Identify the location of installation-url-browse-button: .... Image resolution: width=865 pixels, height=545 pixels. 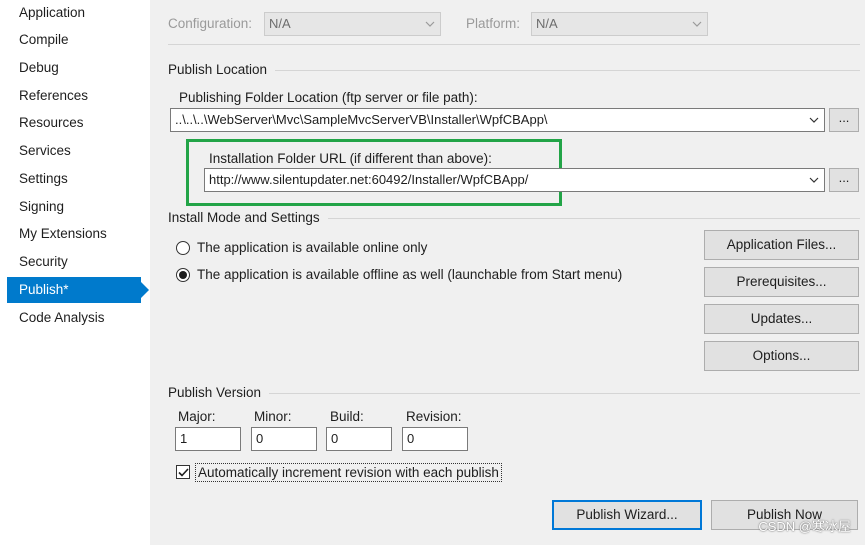
(844, 180).